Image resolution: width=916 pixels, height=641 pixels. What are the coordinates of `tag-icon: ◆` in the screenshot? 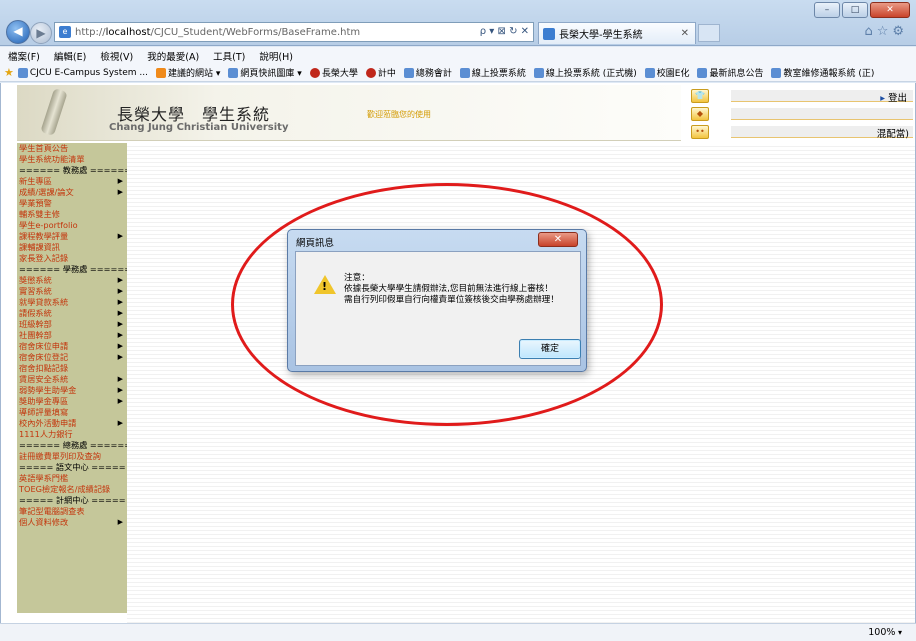 It's located at (700, 114).